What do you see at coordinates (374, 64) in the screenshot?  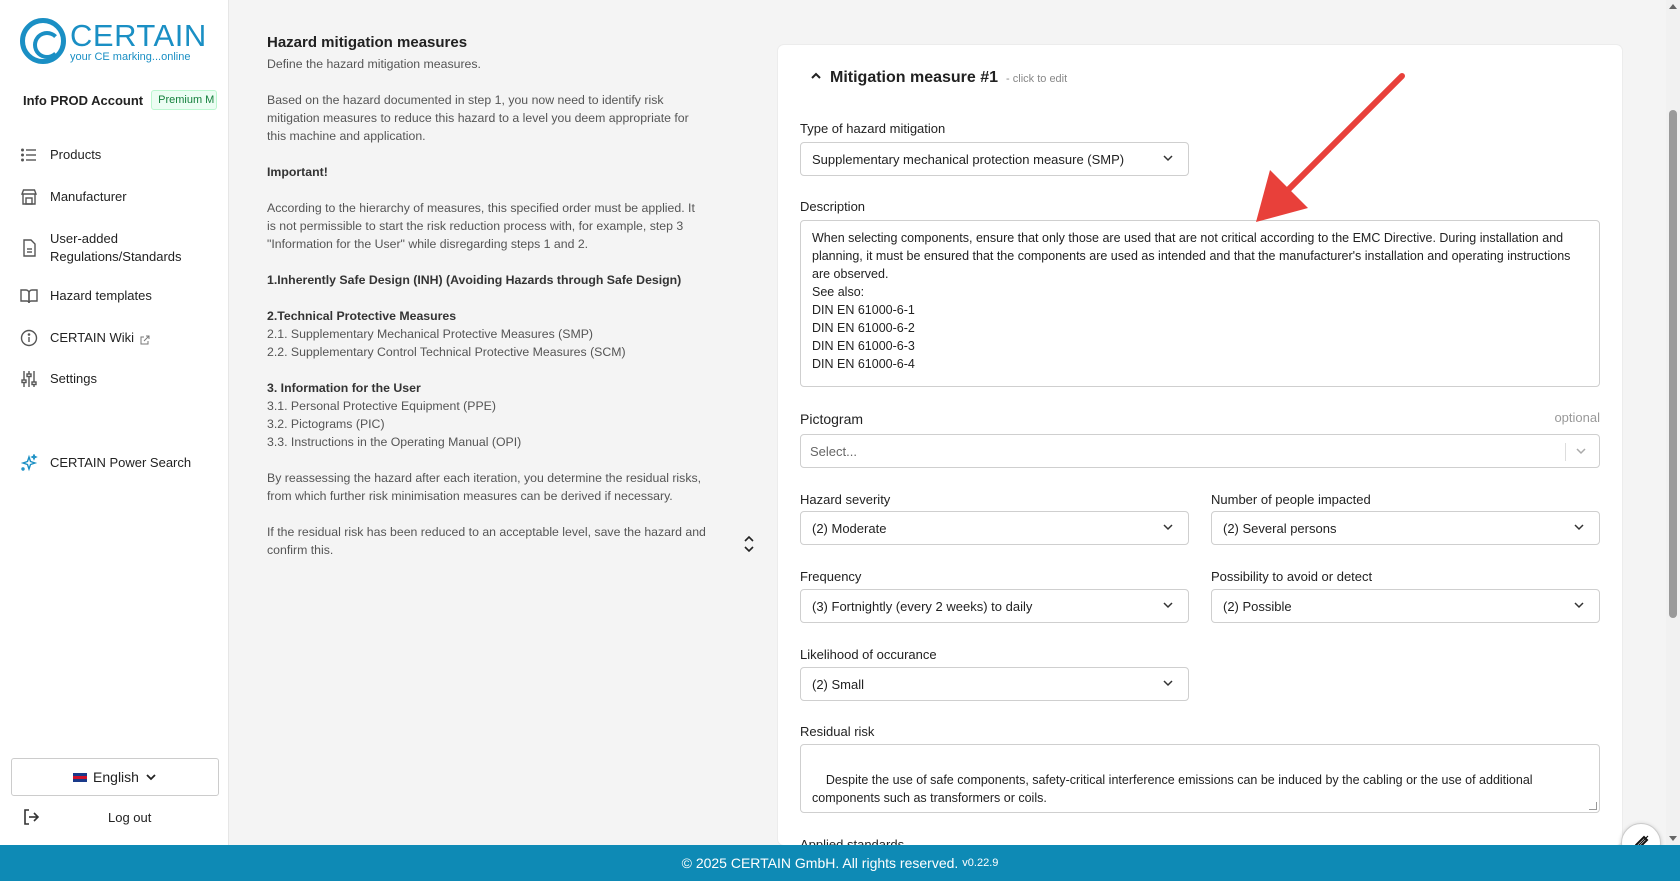 I see `page-subtitle: Define the hazard mitigation measures.` at bounding box center [374, 64].